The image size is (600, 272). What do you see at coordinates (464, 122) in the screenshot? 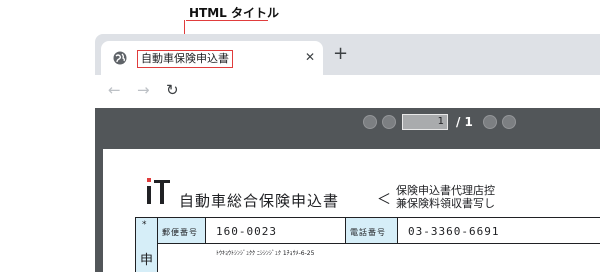
I see `page-total: / 1` at bounding box center [464, 122].